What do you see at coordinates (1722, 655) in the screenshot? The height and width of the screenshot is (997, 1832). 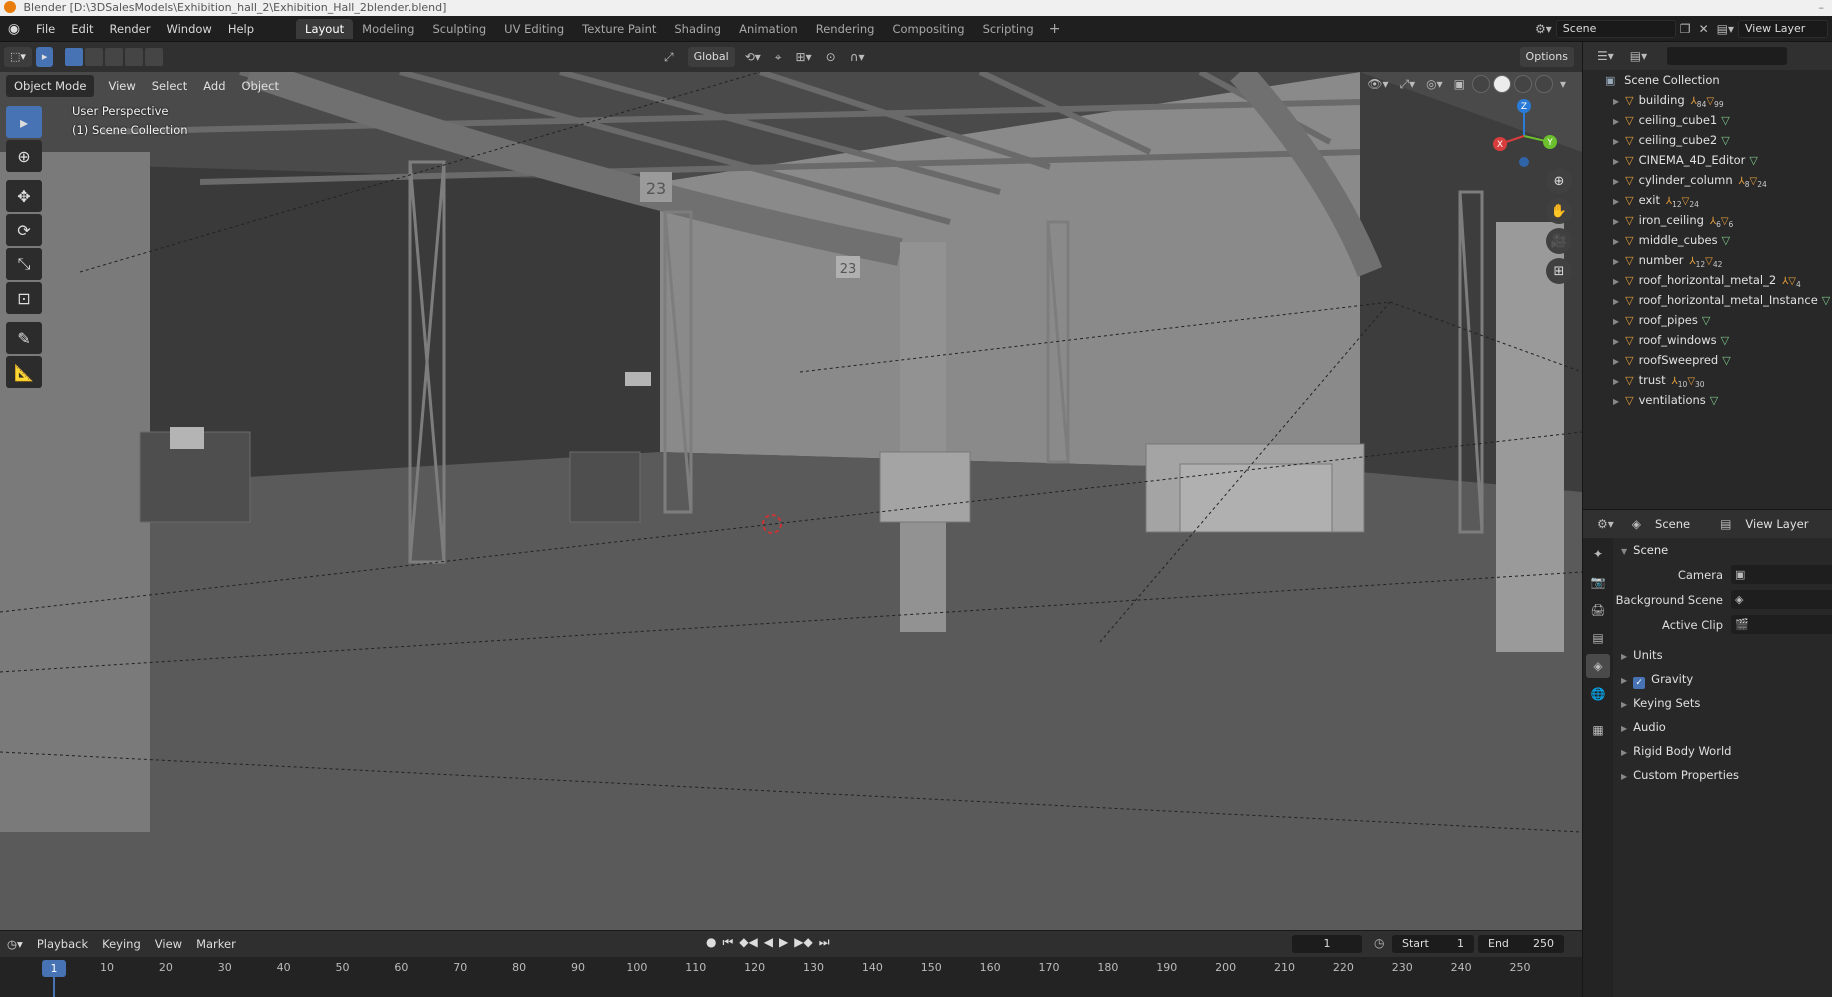 I see `units-panel: ▶ Units` at bounding box center [1722, 655].